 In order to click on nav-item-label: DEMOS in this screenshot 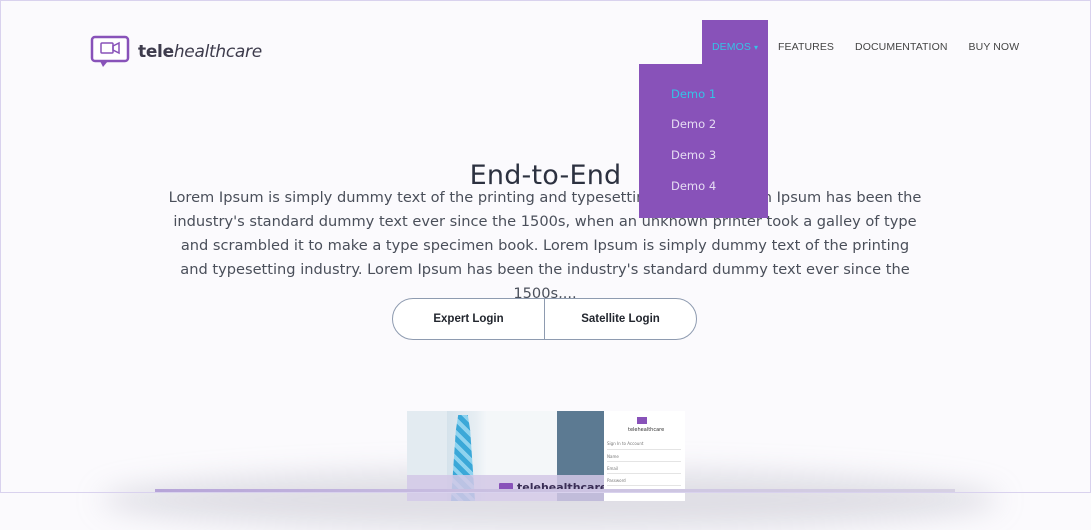, I will do `click(732, 47)`.